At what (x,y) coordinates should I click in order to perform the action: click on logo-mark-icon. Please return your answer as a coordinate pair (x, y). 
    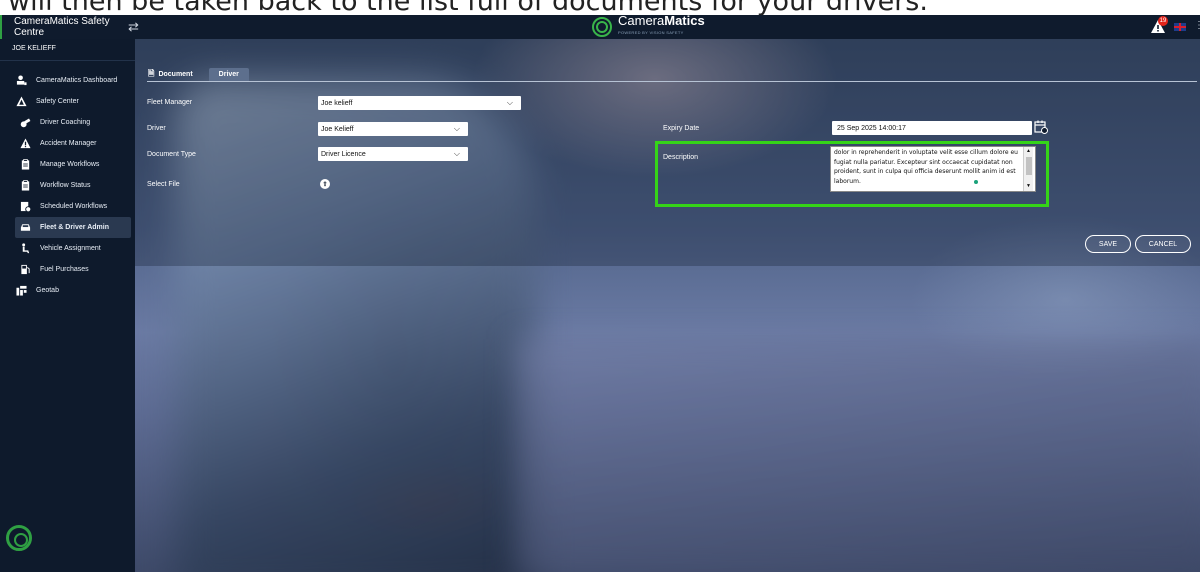
    Looking at the image, I should click on (602, 27).